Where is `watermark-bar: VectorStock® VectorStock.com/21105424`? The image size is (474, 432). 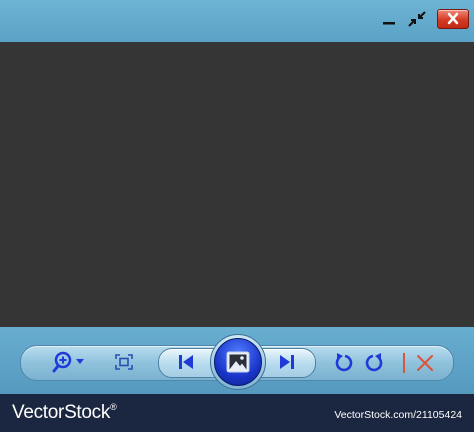 watermark-bar: VectorStock® VectorStock.com/21105424 is located at coordinates (237, 413).